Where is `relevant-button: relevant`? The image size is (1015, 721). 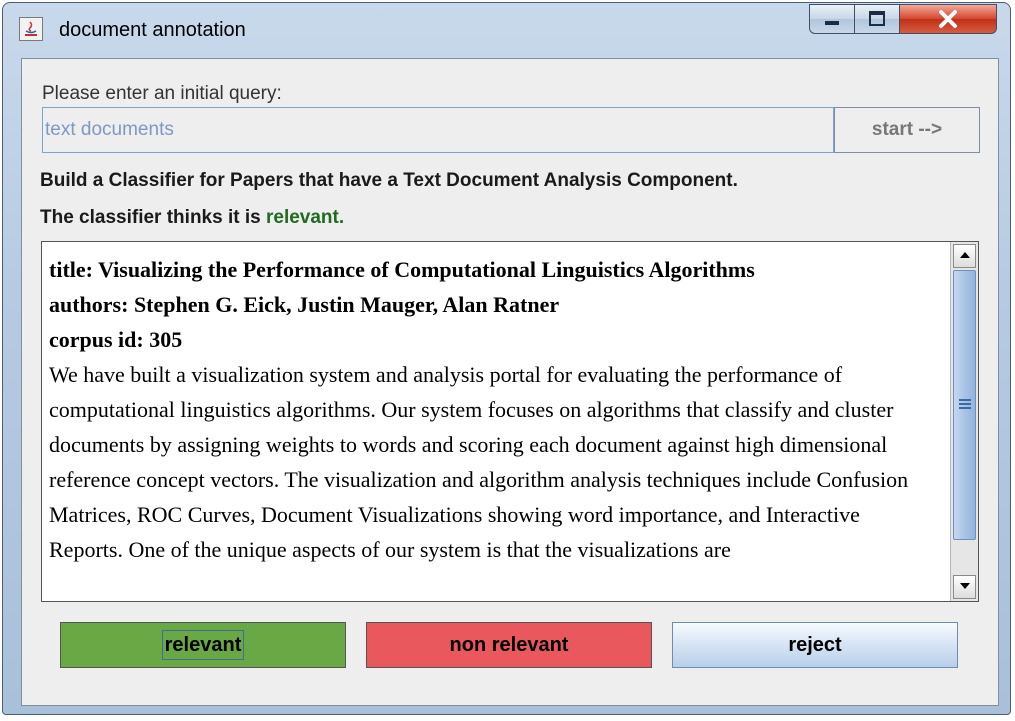
relevant-button: relevant is located at coordinates (203, 645).